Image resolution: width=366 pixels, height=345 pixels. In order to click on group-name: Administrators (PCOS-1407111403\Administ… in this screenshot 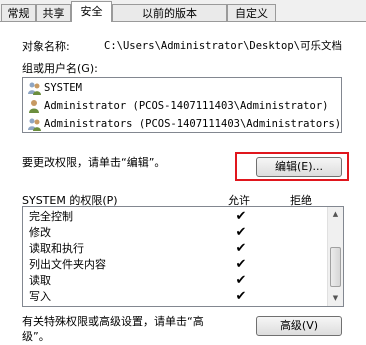, I will do `click(193, 124)`.